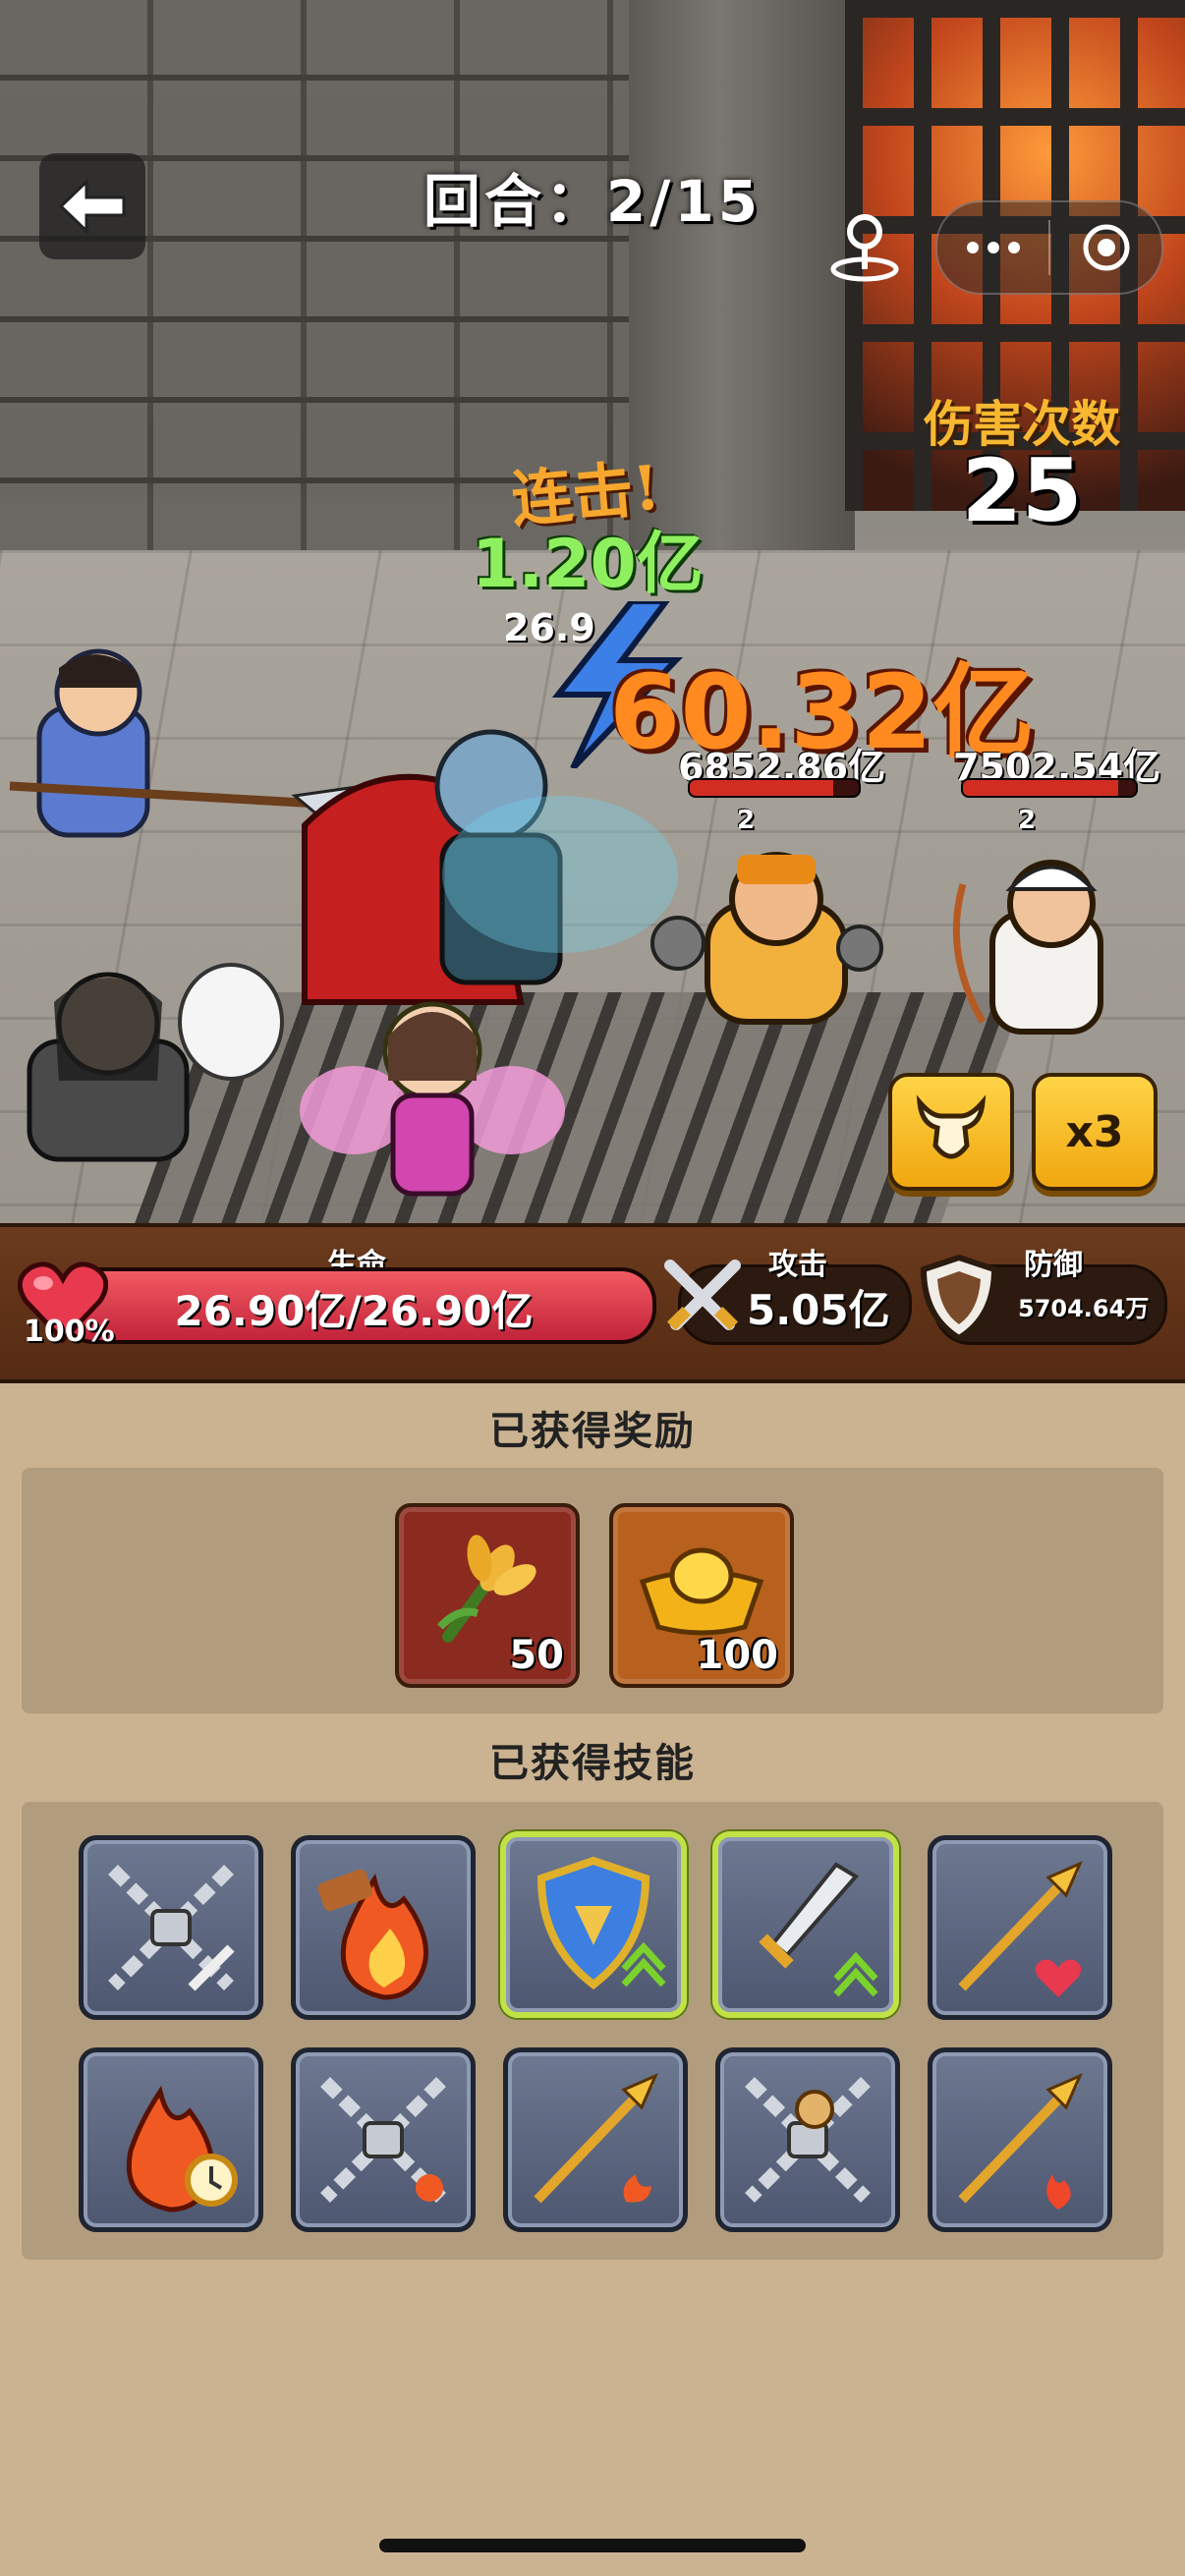 Image resolution: width=1185 pixels, height=2576 pixels. Describe the element at coordinates (819, 1310) in the screenshot. I see `attack-value: 5.05亿` at that location.